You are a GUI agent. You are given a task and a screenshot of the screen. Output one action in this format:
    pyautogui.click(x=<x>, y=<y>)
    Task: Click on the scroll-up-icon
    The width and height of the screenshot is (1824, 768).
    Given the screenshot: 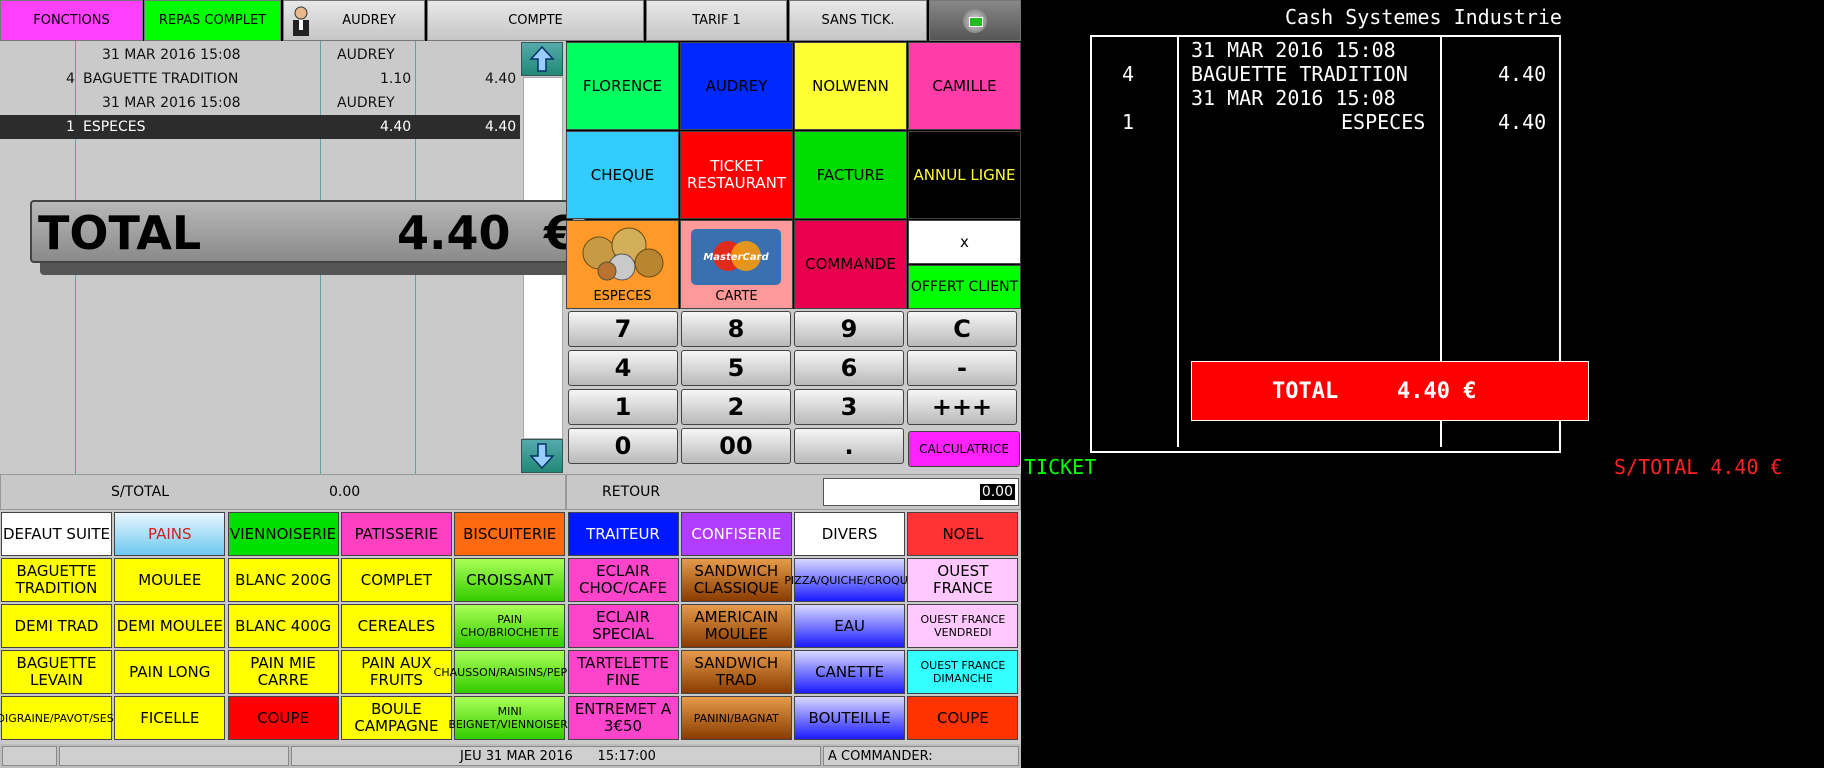 What is the action you would take?
    pyautogui.click(x=542, y=59)
    